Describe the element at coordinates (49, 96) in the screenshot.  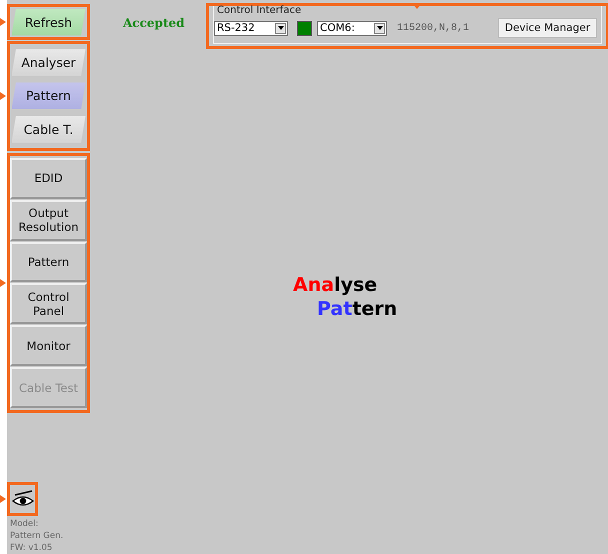
I see `nav-tab: Pattern` at that location.